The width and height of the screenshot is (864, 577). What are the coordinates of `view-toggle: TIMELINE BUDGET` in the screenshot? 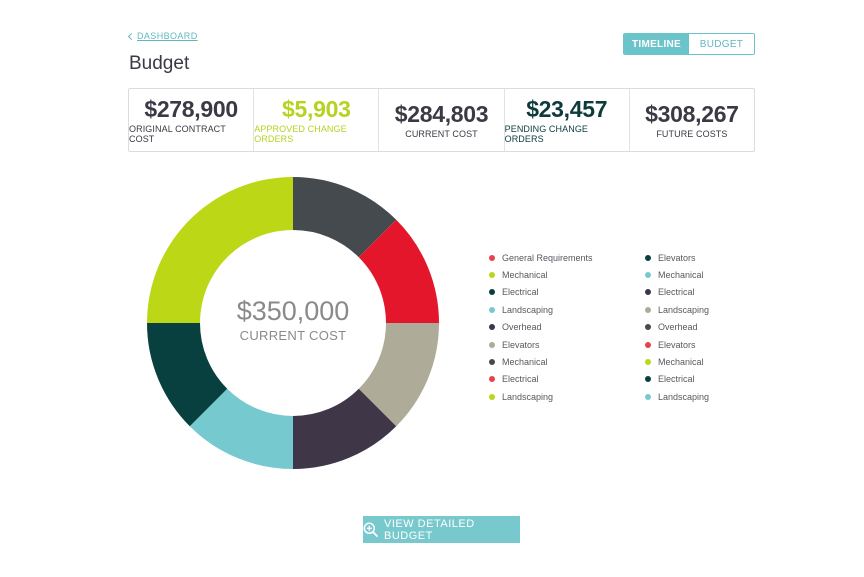 It's located at (689, 44).